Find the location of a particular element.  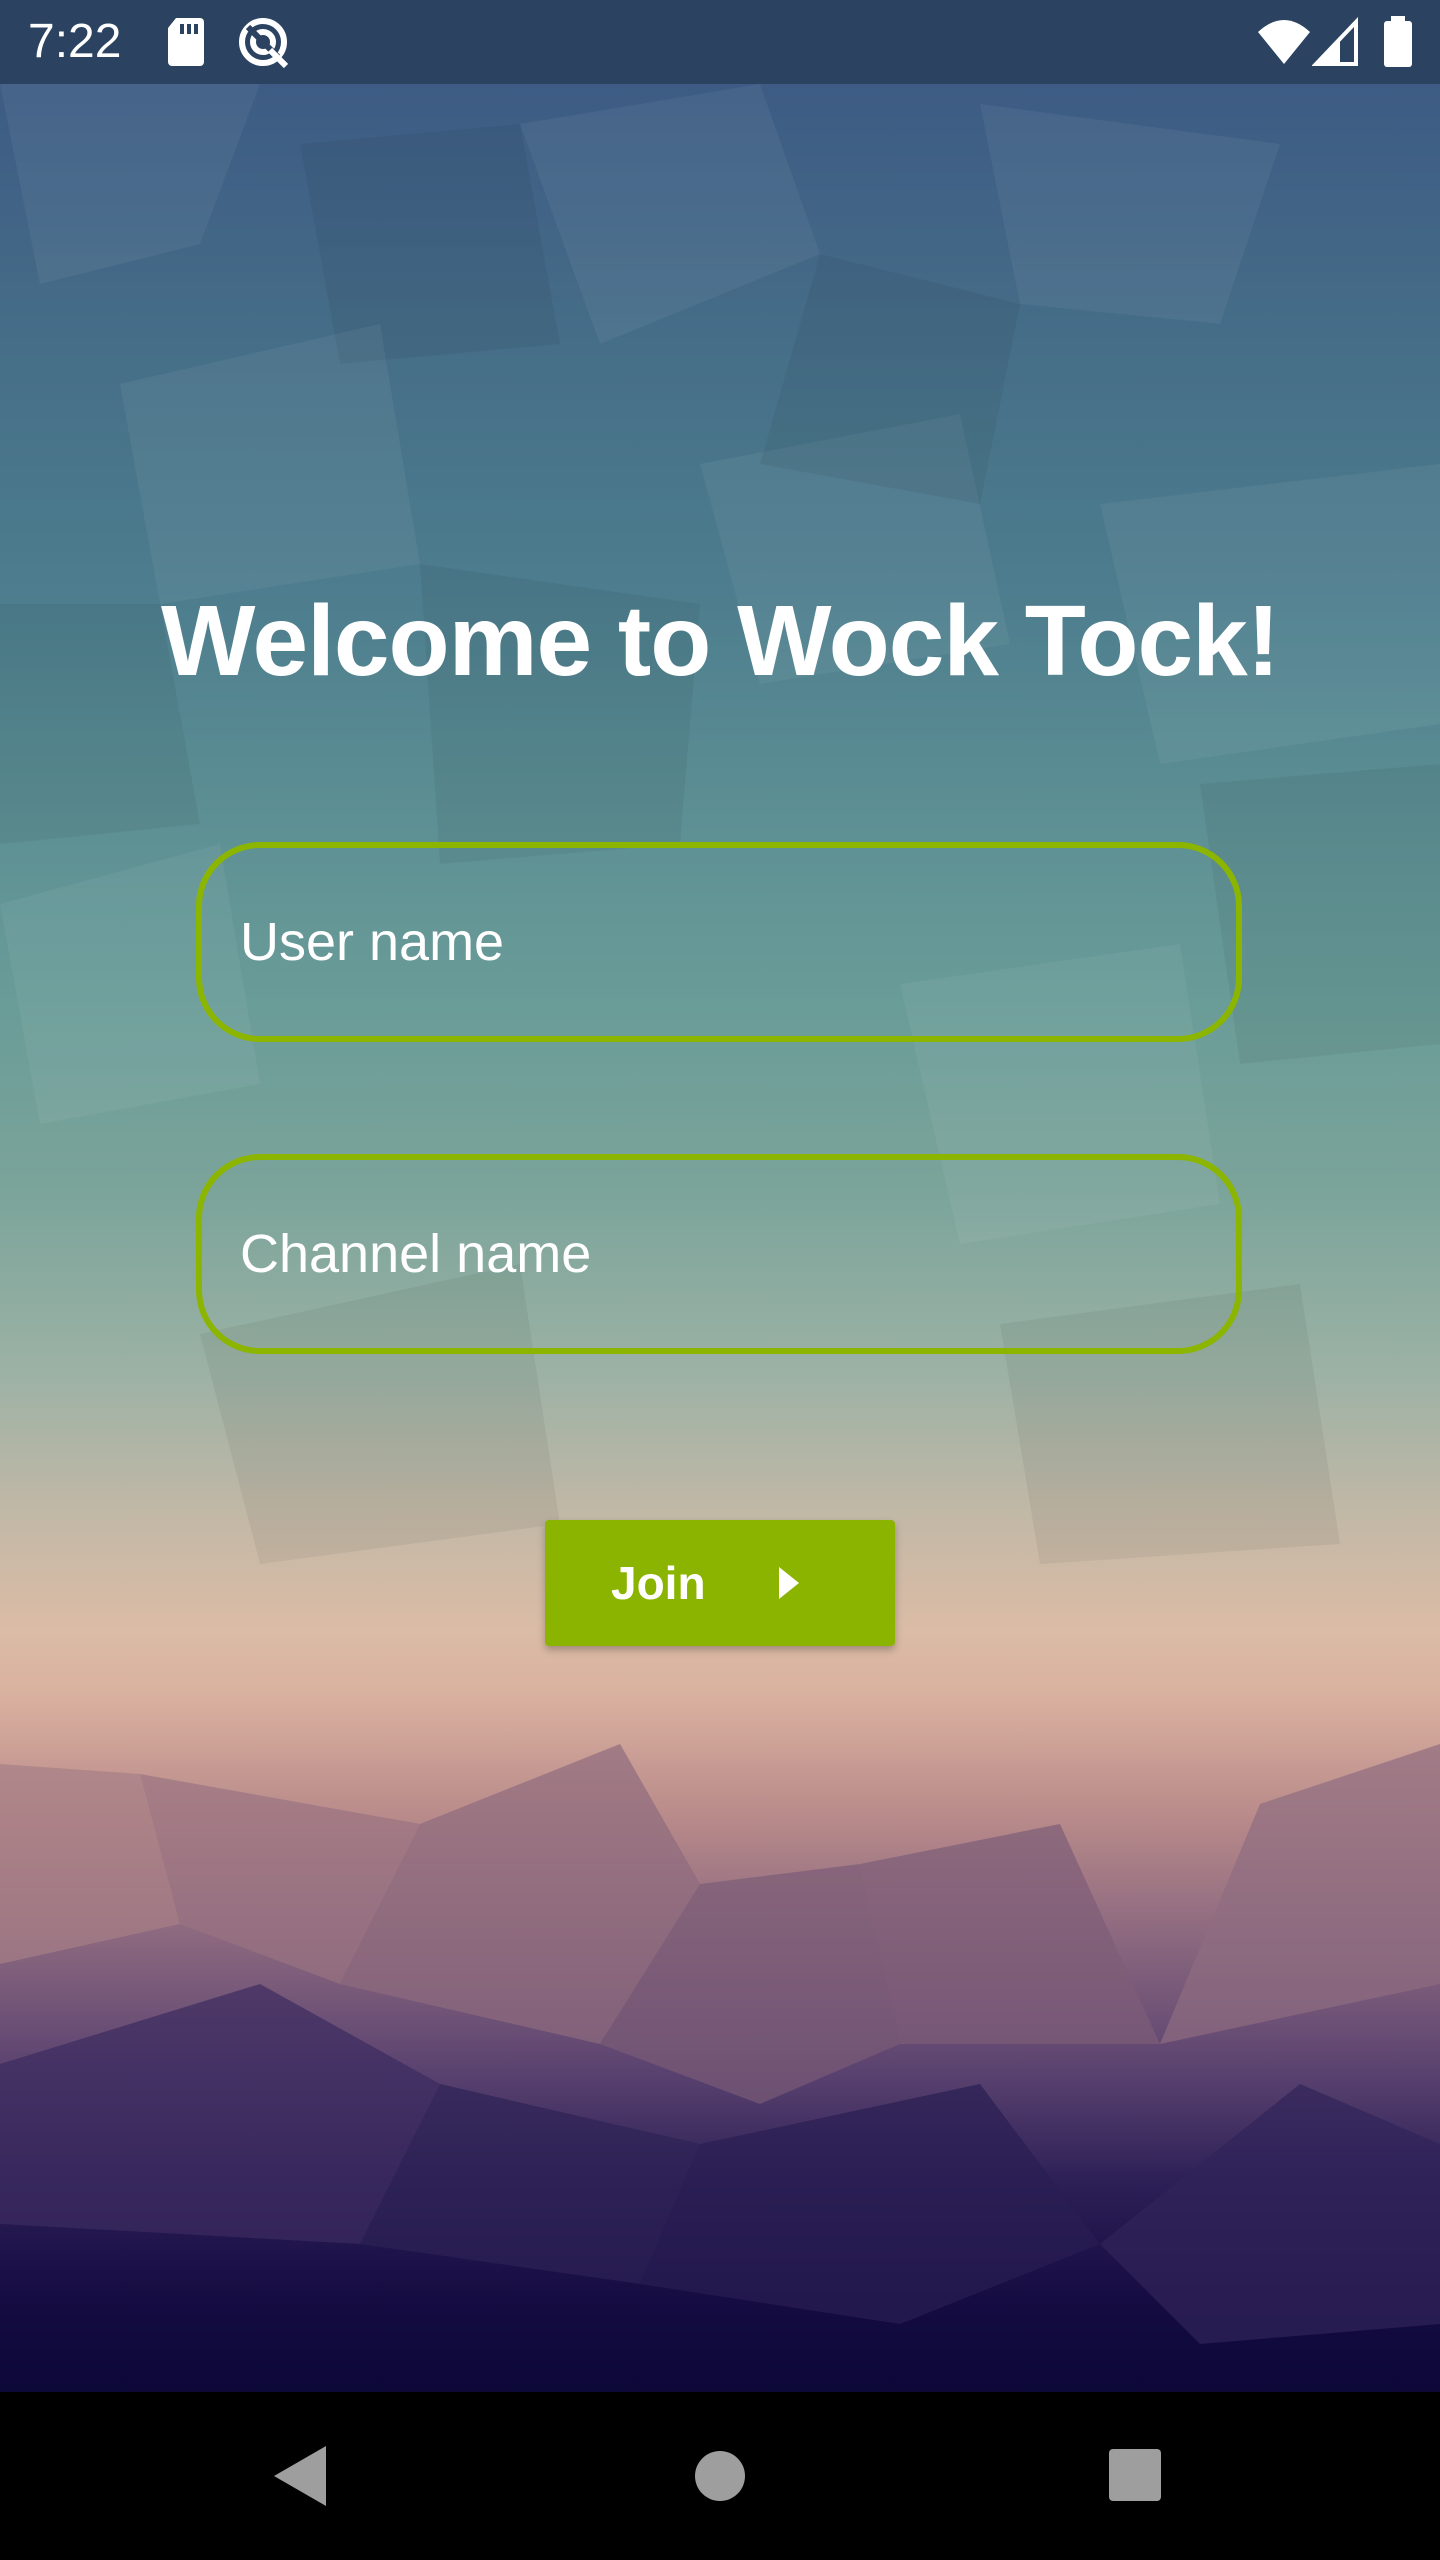

battery-icon is located at coordinates (1398, 41).